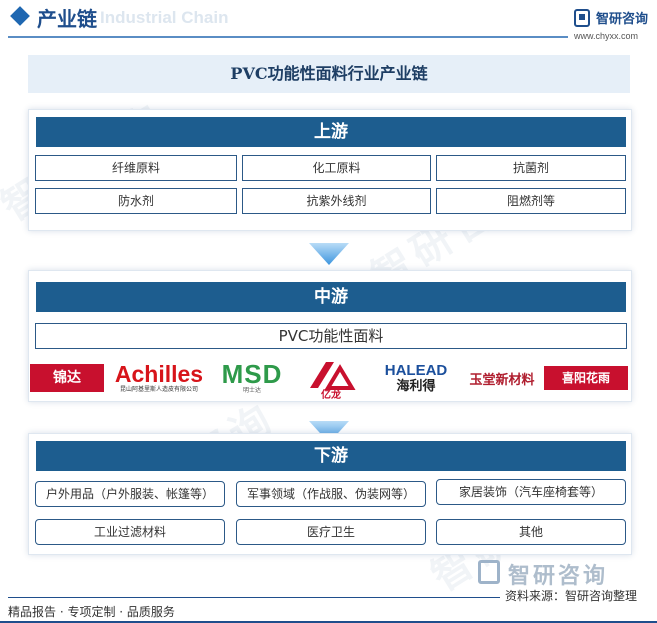 This screenshot has height=623, width=657. What do you see at coordinates (329, 74) in the screenshot?
I see `chart-title: PVC功能性面料行业产业链` at bounding box center [329, 74].